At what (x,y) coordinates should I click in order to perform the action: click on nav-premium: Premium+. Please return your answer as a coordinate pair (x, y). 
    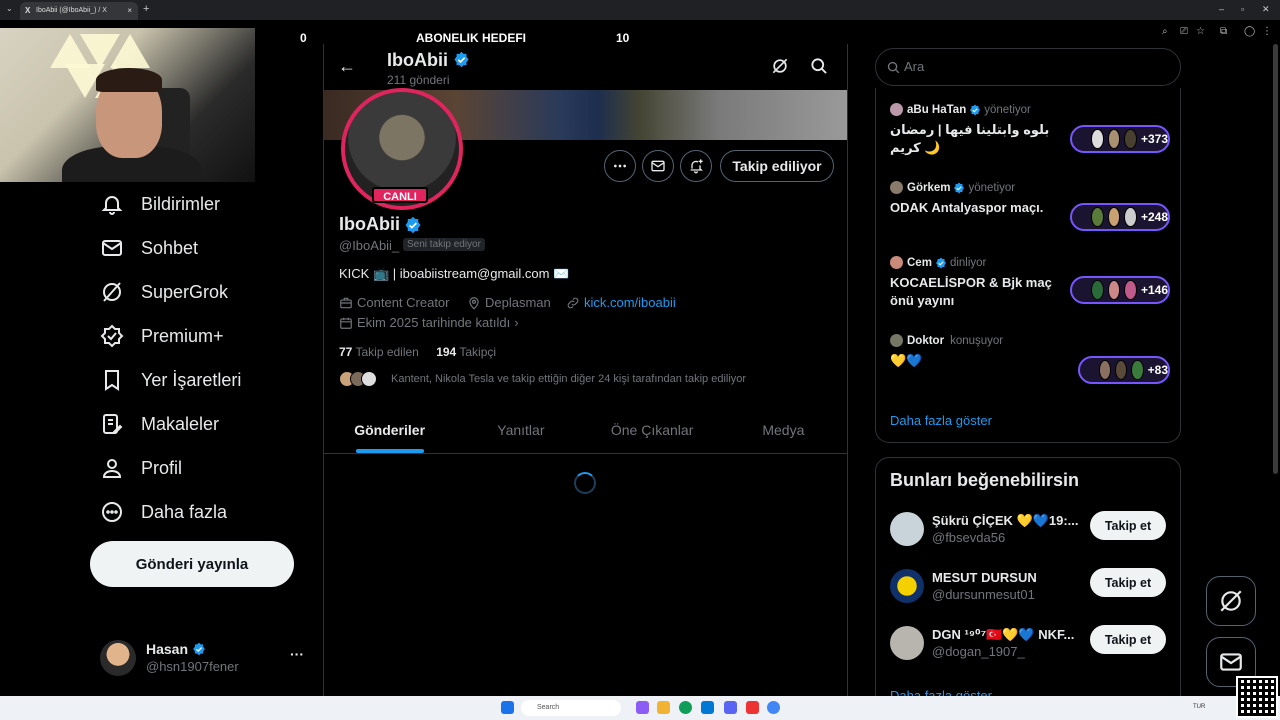
    Looking at the image, I should click on (162, 336).